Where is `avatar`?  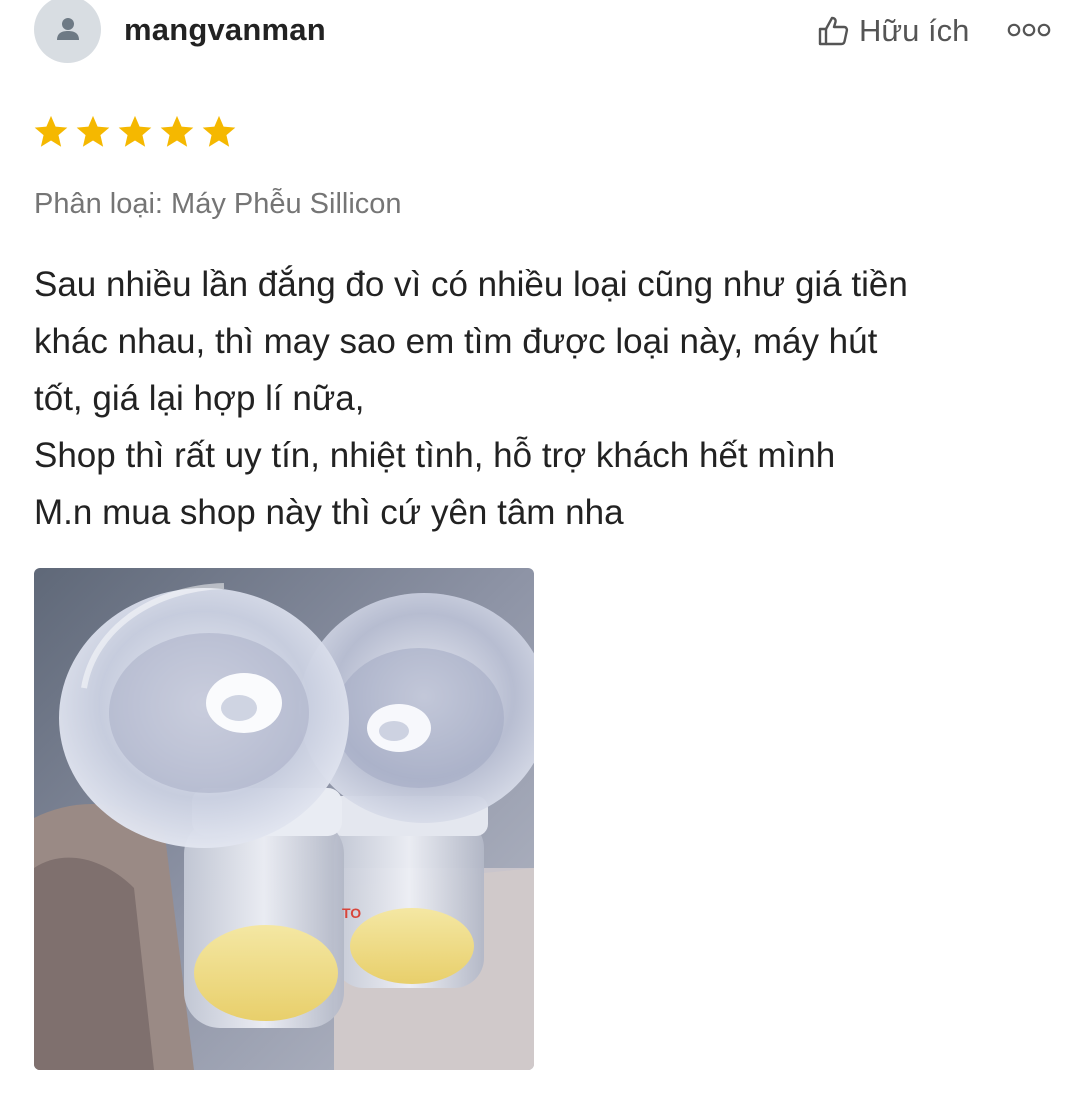
avatar is located at coordinates (67, 31).